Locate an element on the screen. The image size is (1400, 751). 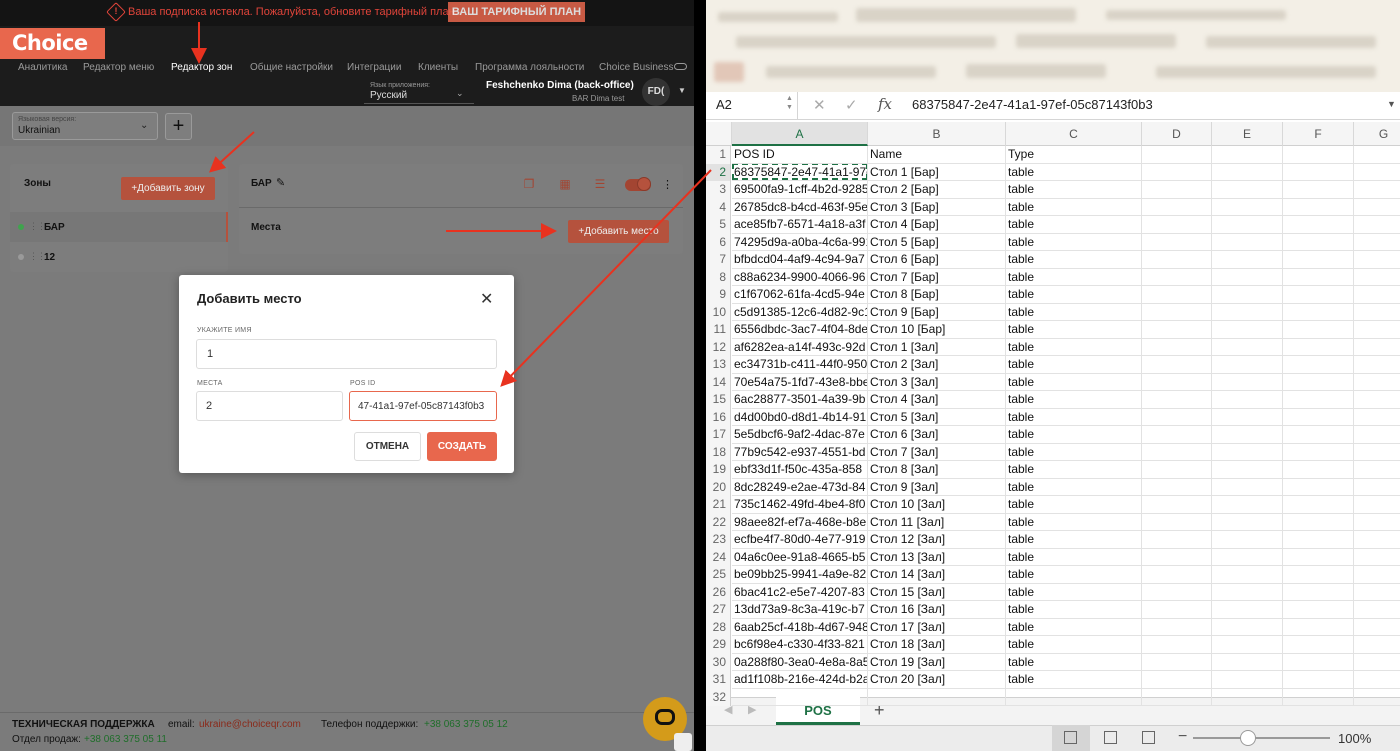
row-header: 8 is located at coordinates (718, 277).